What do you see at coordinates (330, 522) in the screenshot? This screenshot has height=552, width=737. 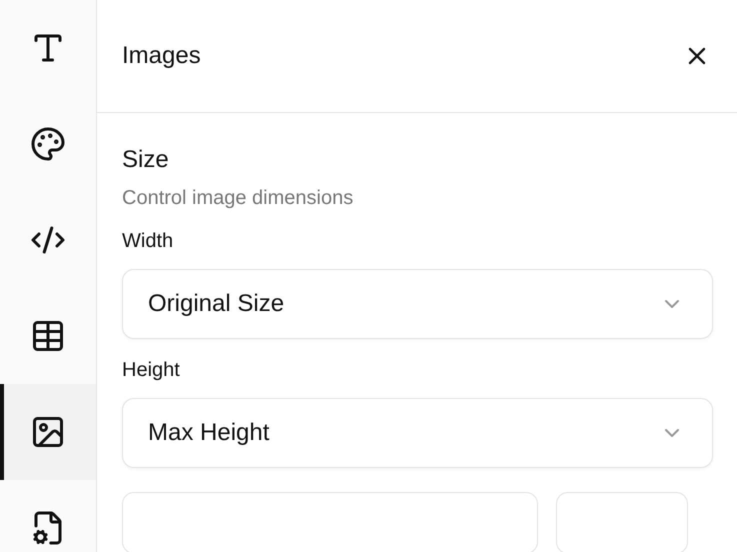 I see `input-field` at bounding box center [330, 522].